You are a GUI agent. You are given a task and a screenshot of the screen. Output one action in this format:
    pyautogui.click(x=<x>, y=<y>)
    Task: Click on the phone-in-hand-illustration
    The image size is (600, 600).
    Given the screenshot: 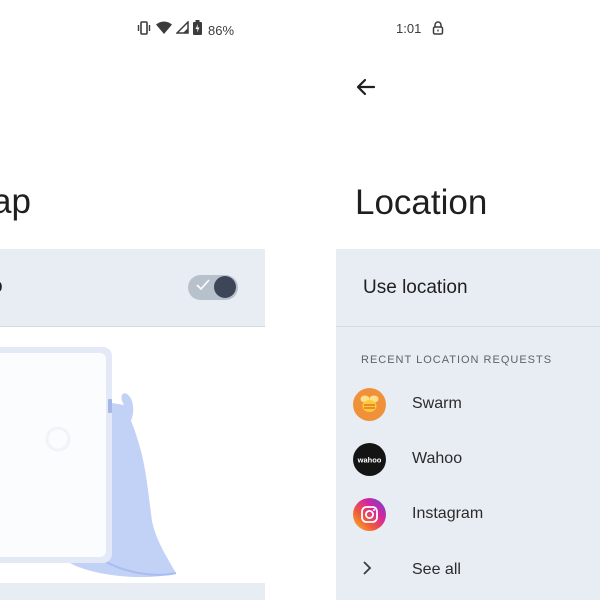 What is the action you would take?
    pyautogui.click(x=88, y=462)
    